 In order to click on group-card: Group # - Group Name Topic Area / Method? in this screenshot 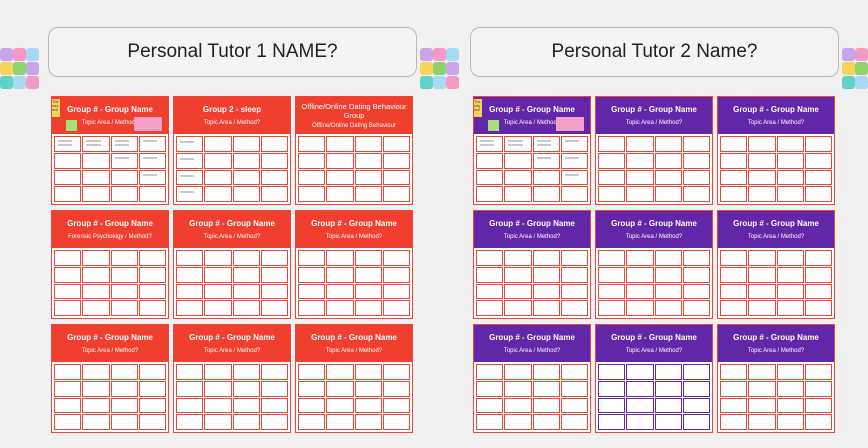, I will do `click(654, 378)`.